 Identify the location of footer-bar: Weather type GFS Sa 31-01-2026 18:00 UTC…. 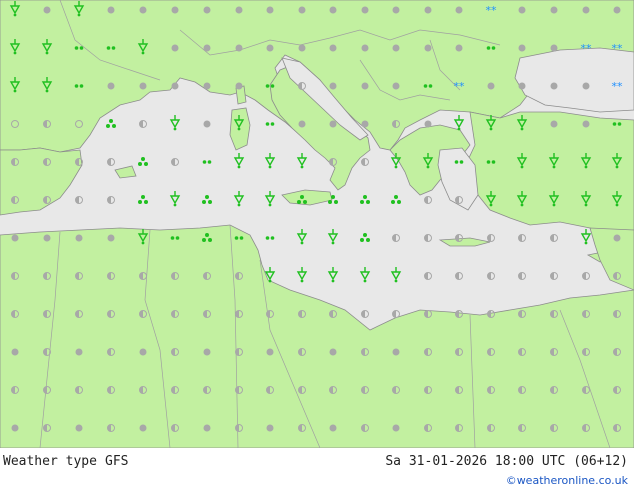
(317, 469).